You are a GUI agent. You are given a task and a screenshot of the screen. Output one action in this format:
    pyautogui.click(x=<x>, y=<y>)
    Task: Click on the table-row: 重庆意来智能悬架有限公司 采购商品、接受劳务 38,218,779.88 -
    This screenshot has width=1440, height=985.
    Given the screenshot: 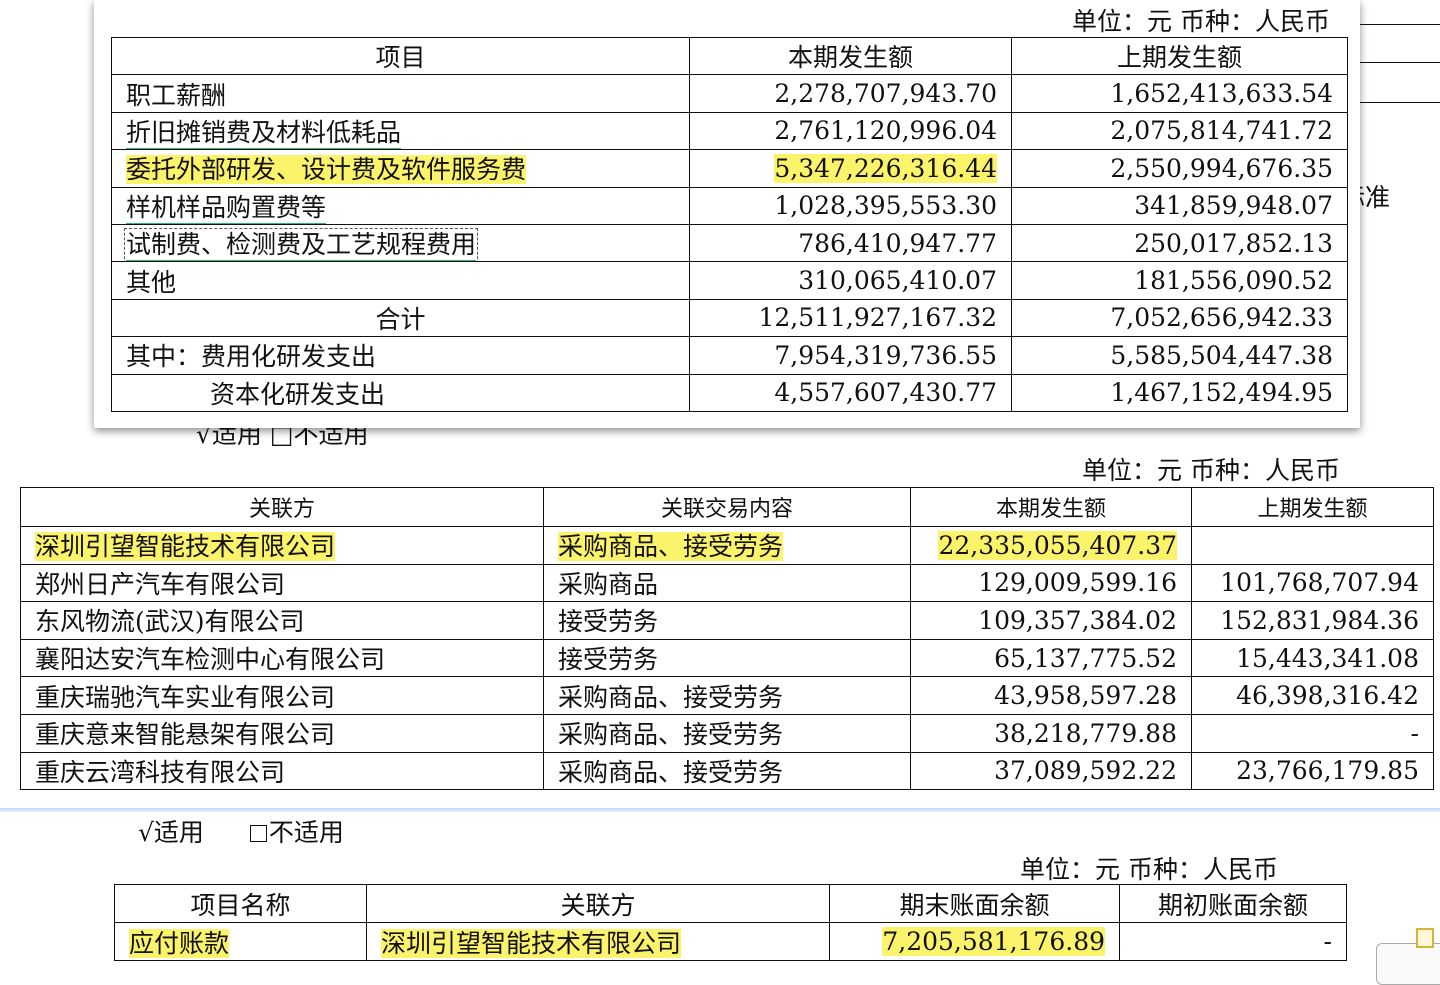 What is the action you would take?
    pyautogui.click(x=727, y=733)
    